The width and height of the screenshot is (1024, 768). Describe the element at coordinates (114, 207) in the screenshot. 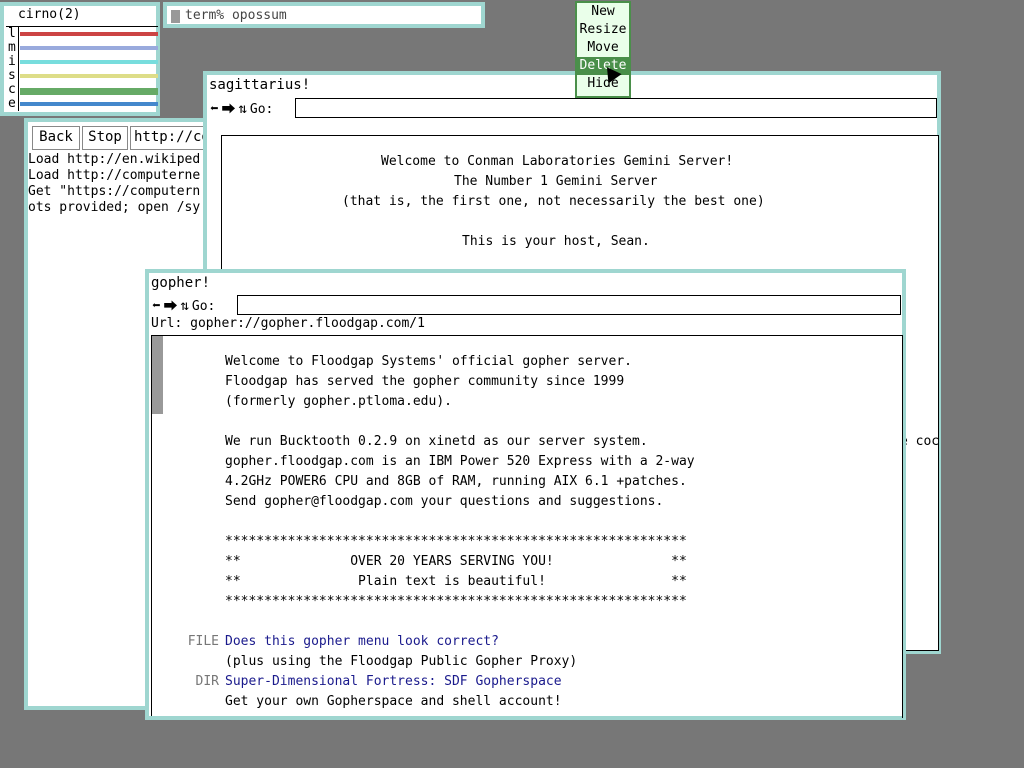

I see `log-line: ots provided; open /sy` at that location.